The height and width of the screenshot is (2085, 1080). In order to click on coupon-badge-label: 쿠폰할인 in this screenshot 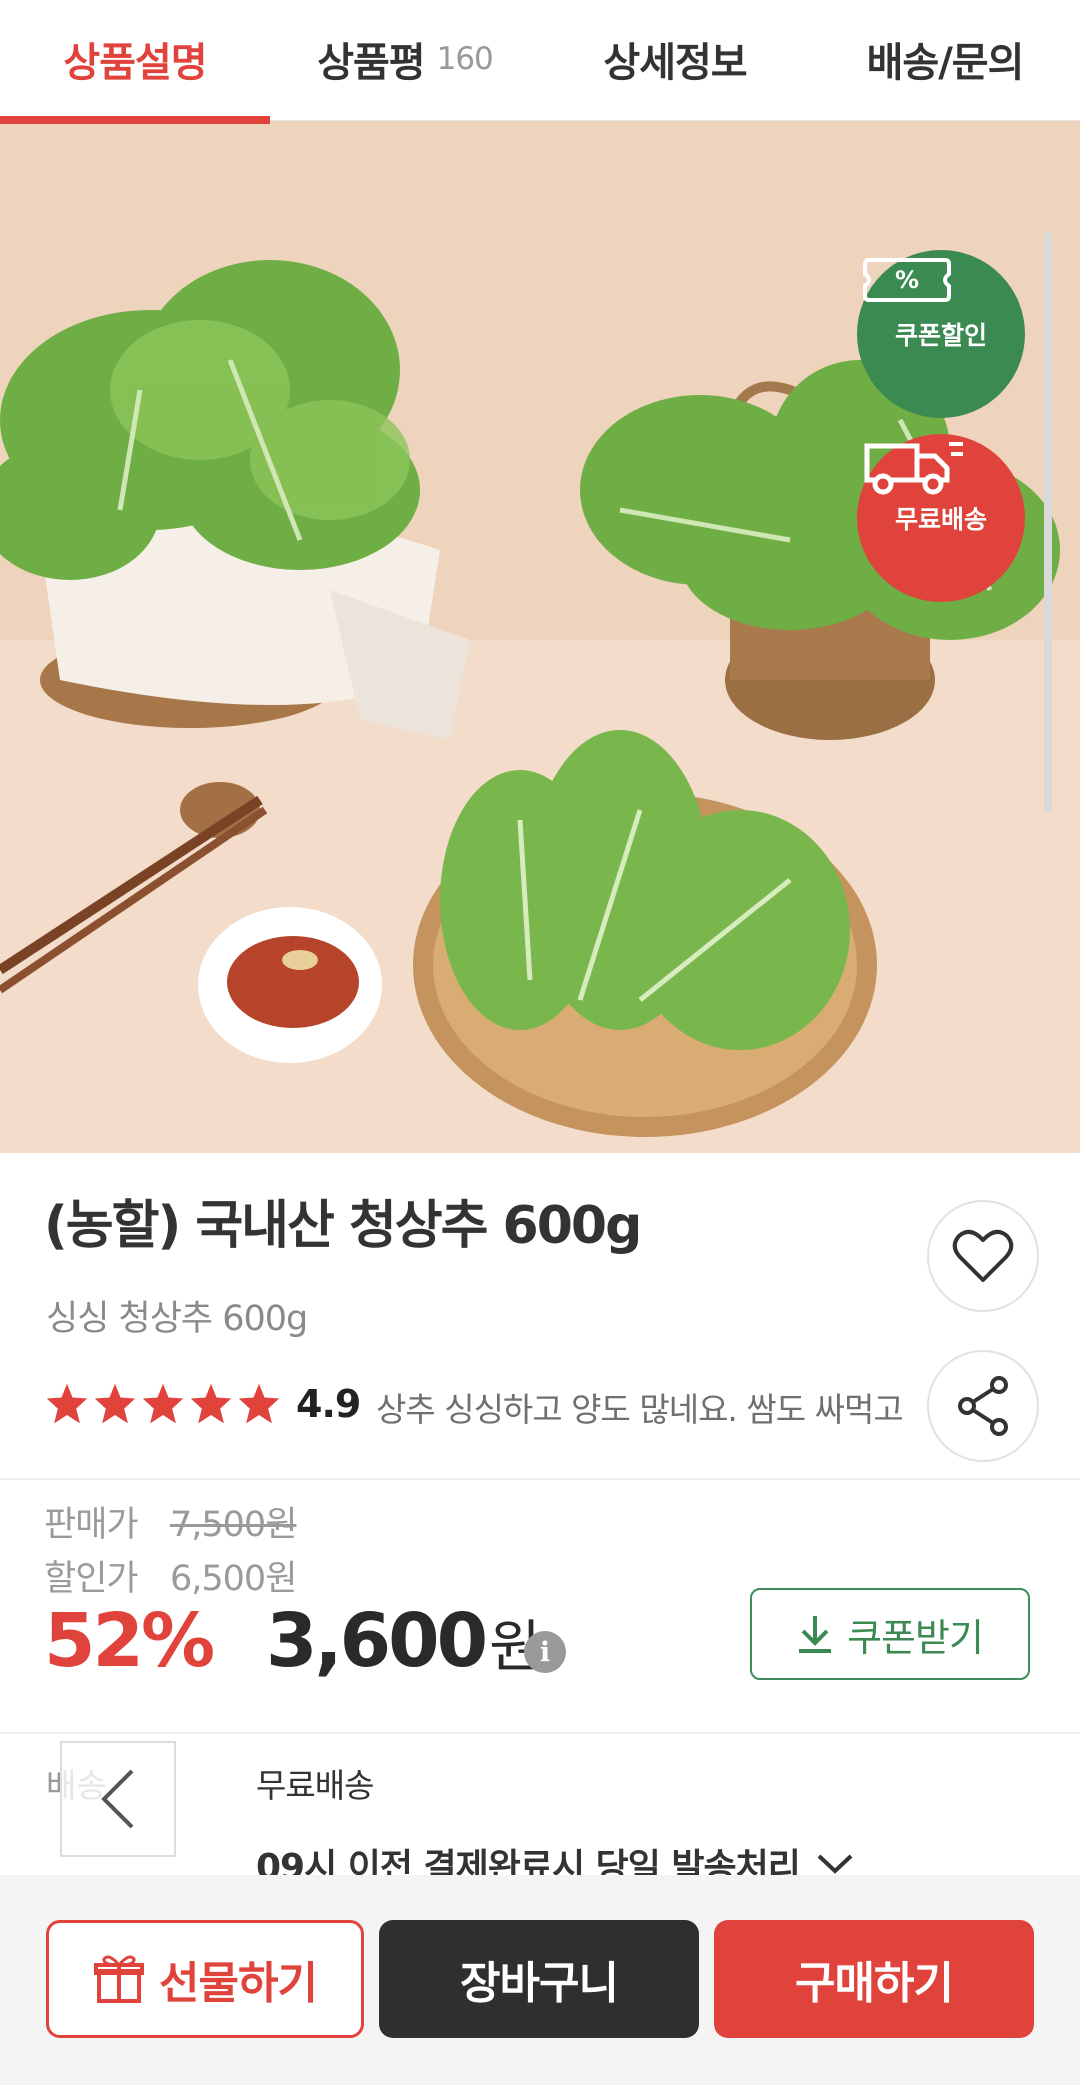, I will do `click(940, 335)`.